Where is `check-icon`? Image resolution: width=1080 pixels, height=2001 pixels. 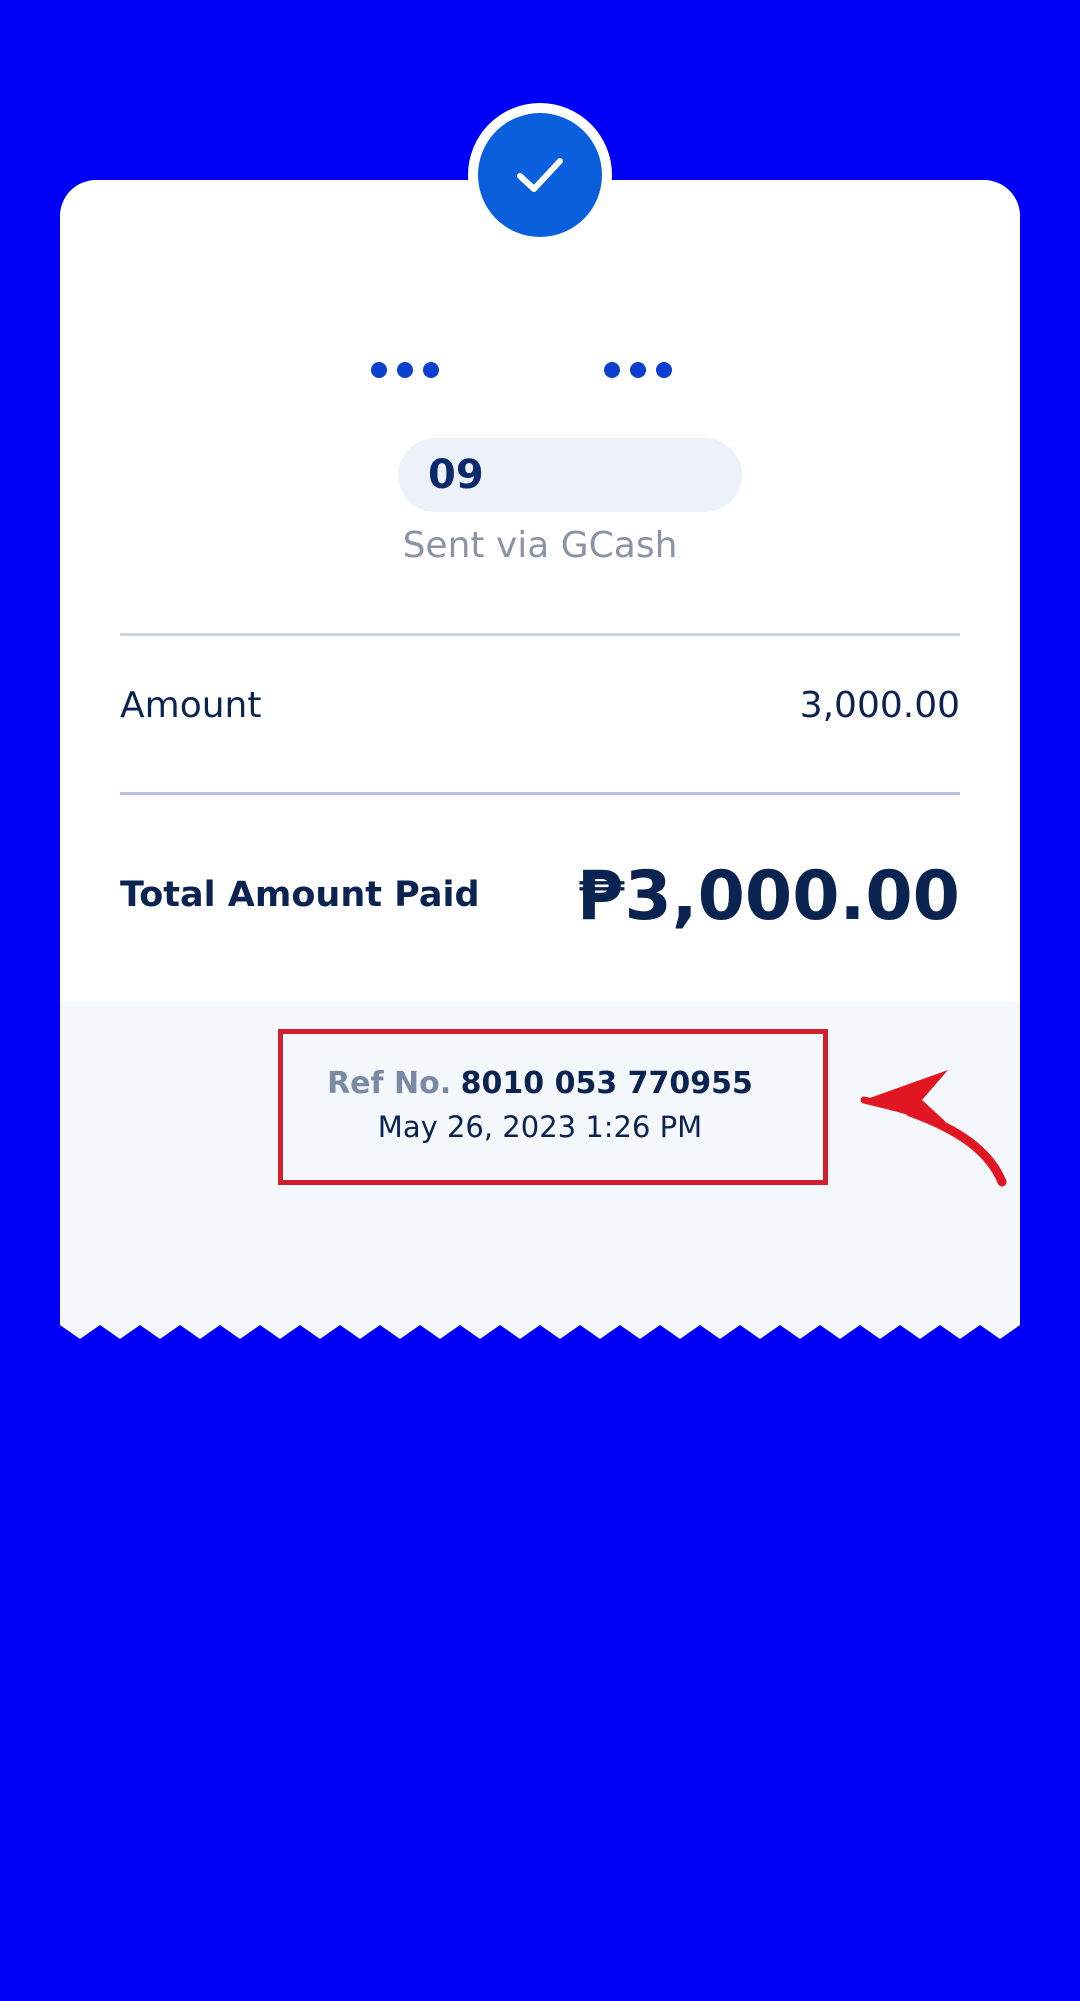
check-icon is located at coordinates (540, 175).